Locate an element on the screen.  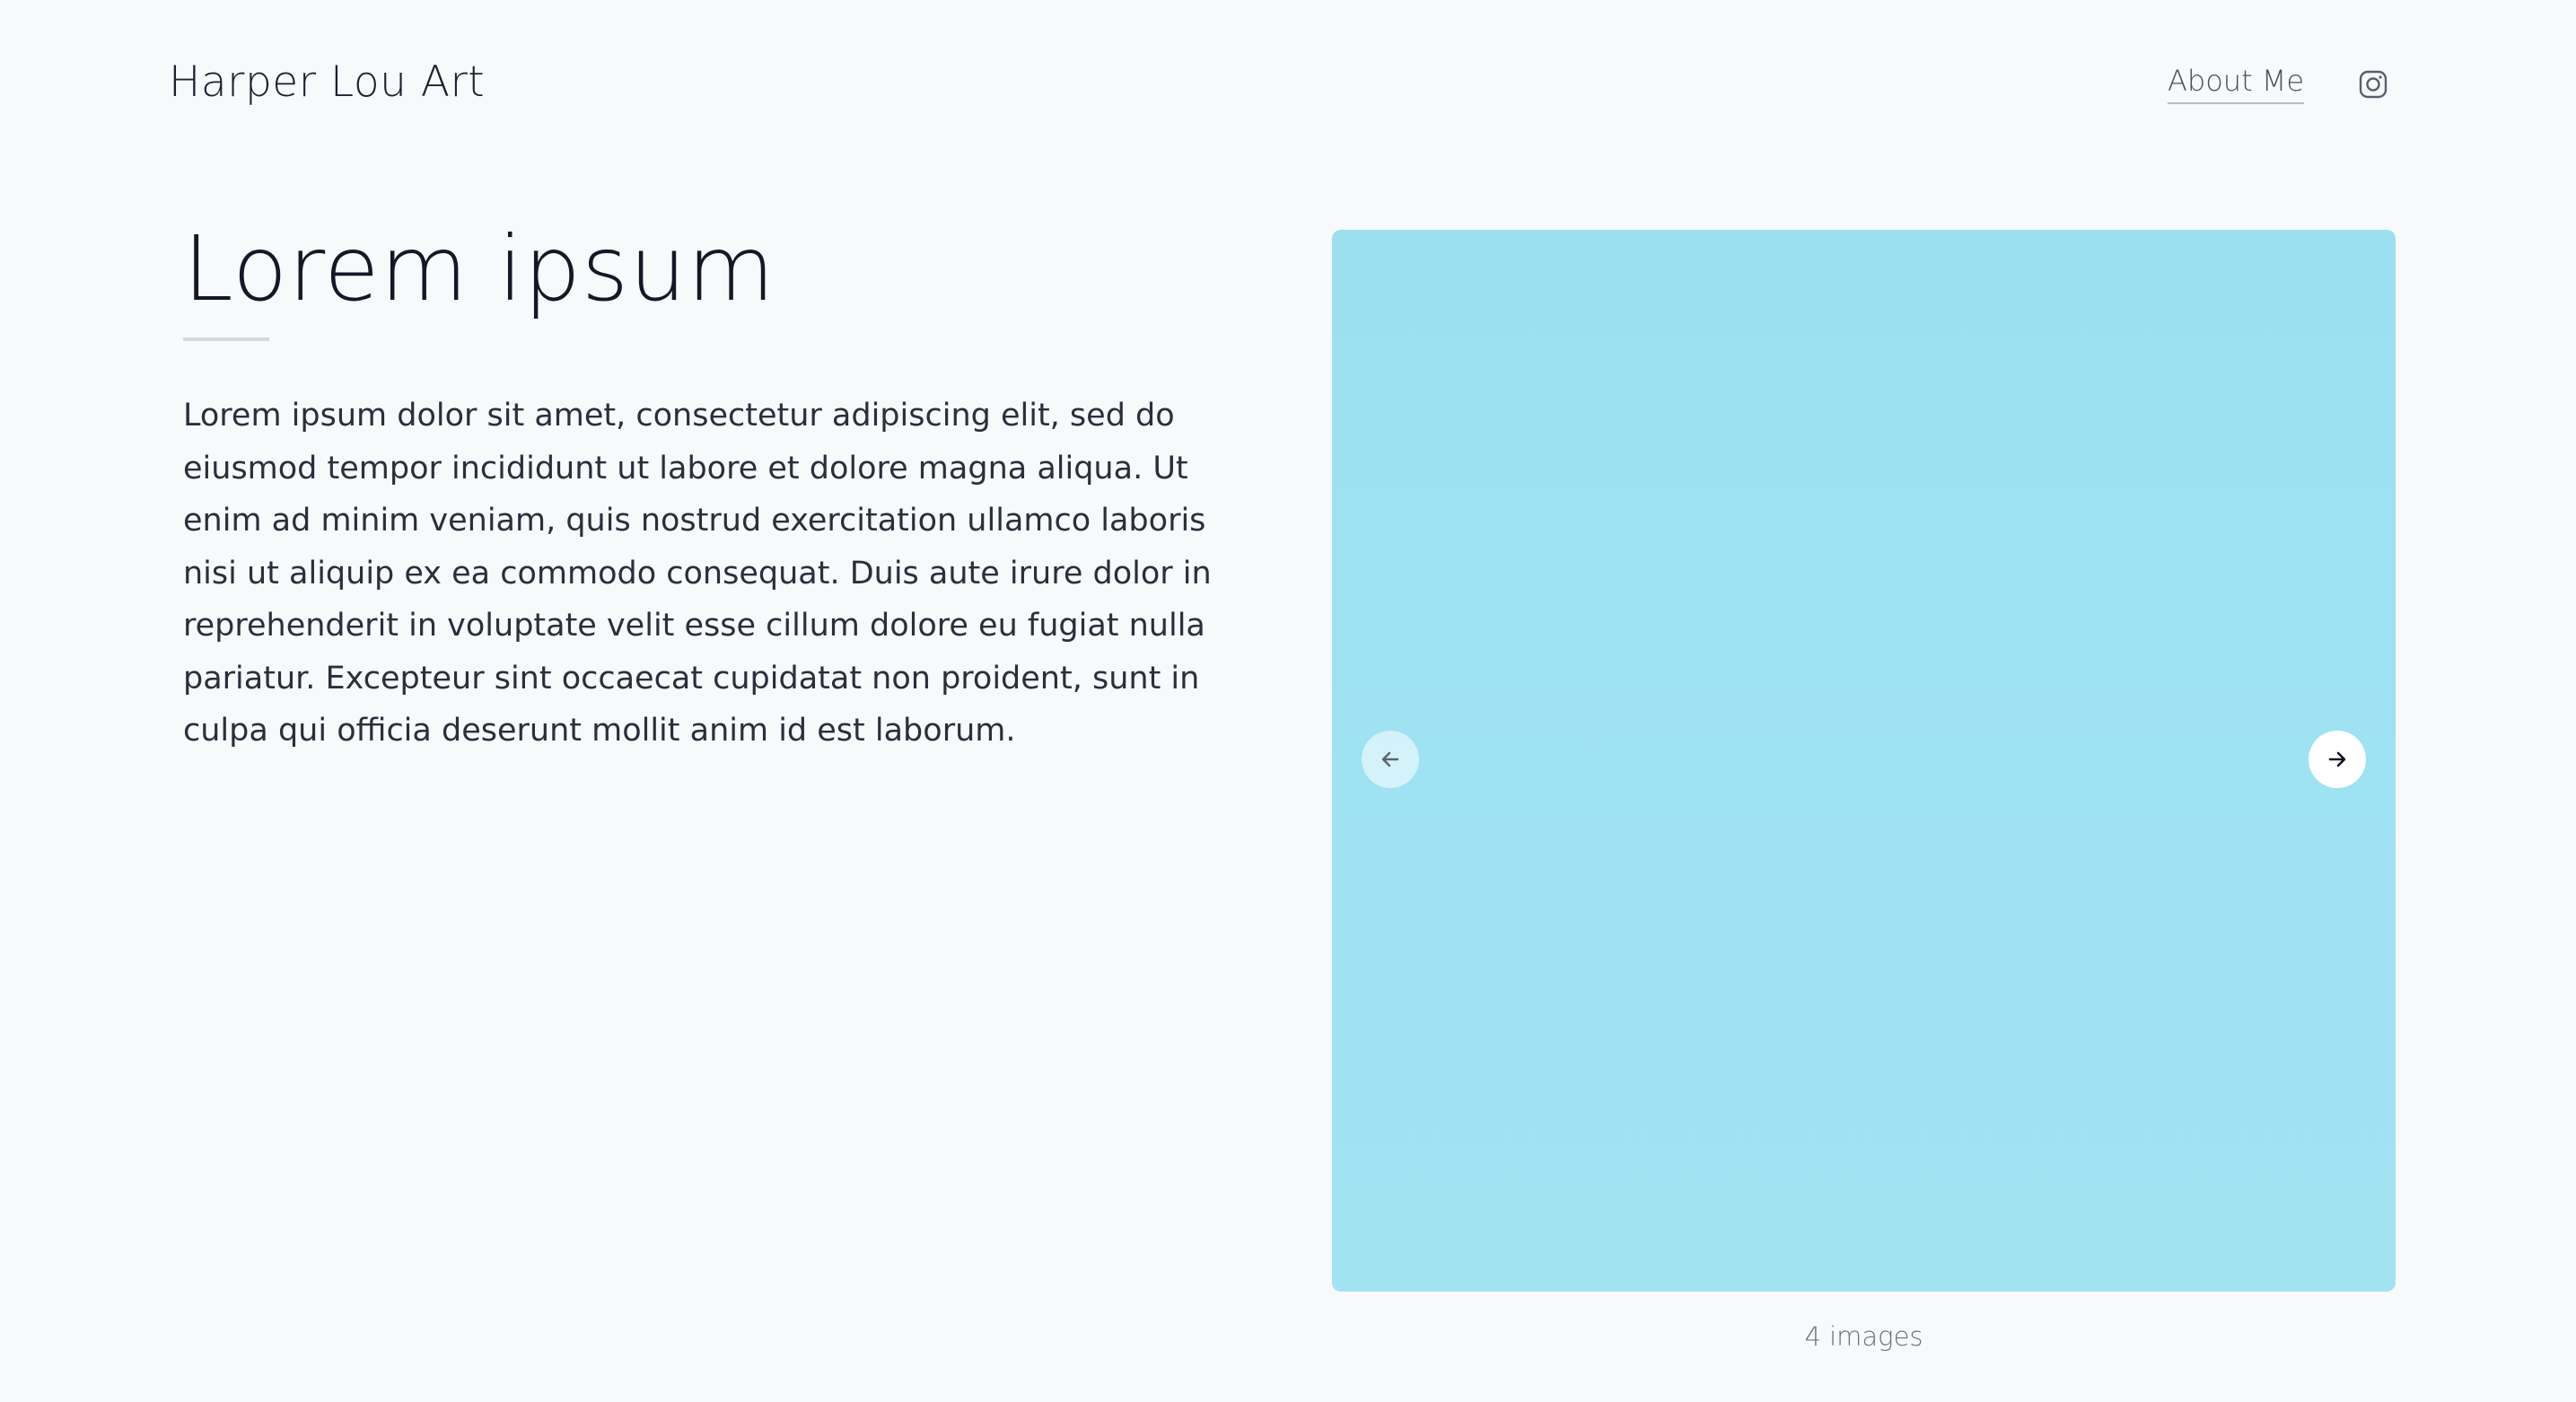
instagram-link is located at coordinates (2373, 85).